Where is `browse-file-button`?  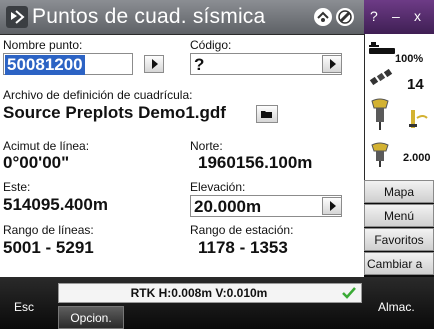
browse-file-button is located at coordinates (267, 114).